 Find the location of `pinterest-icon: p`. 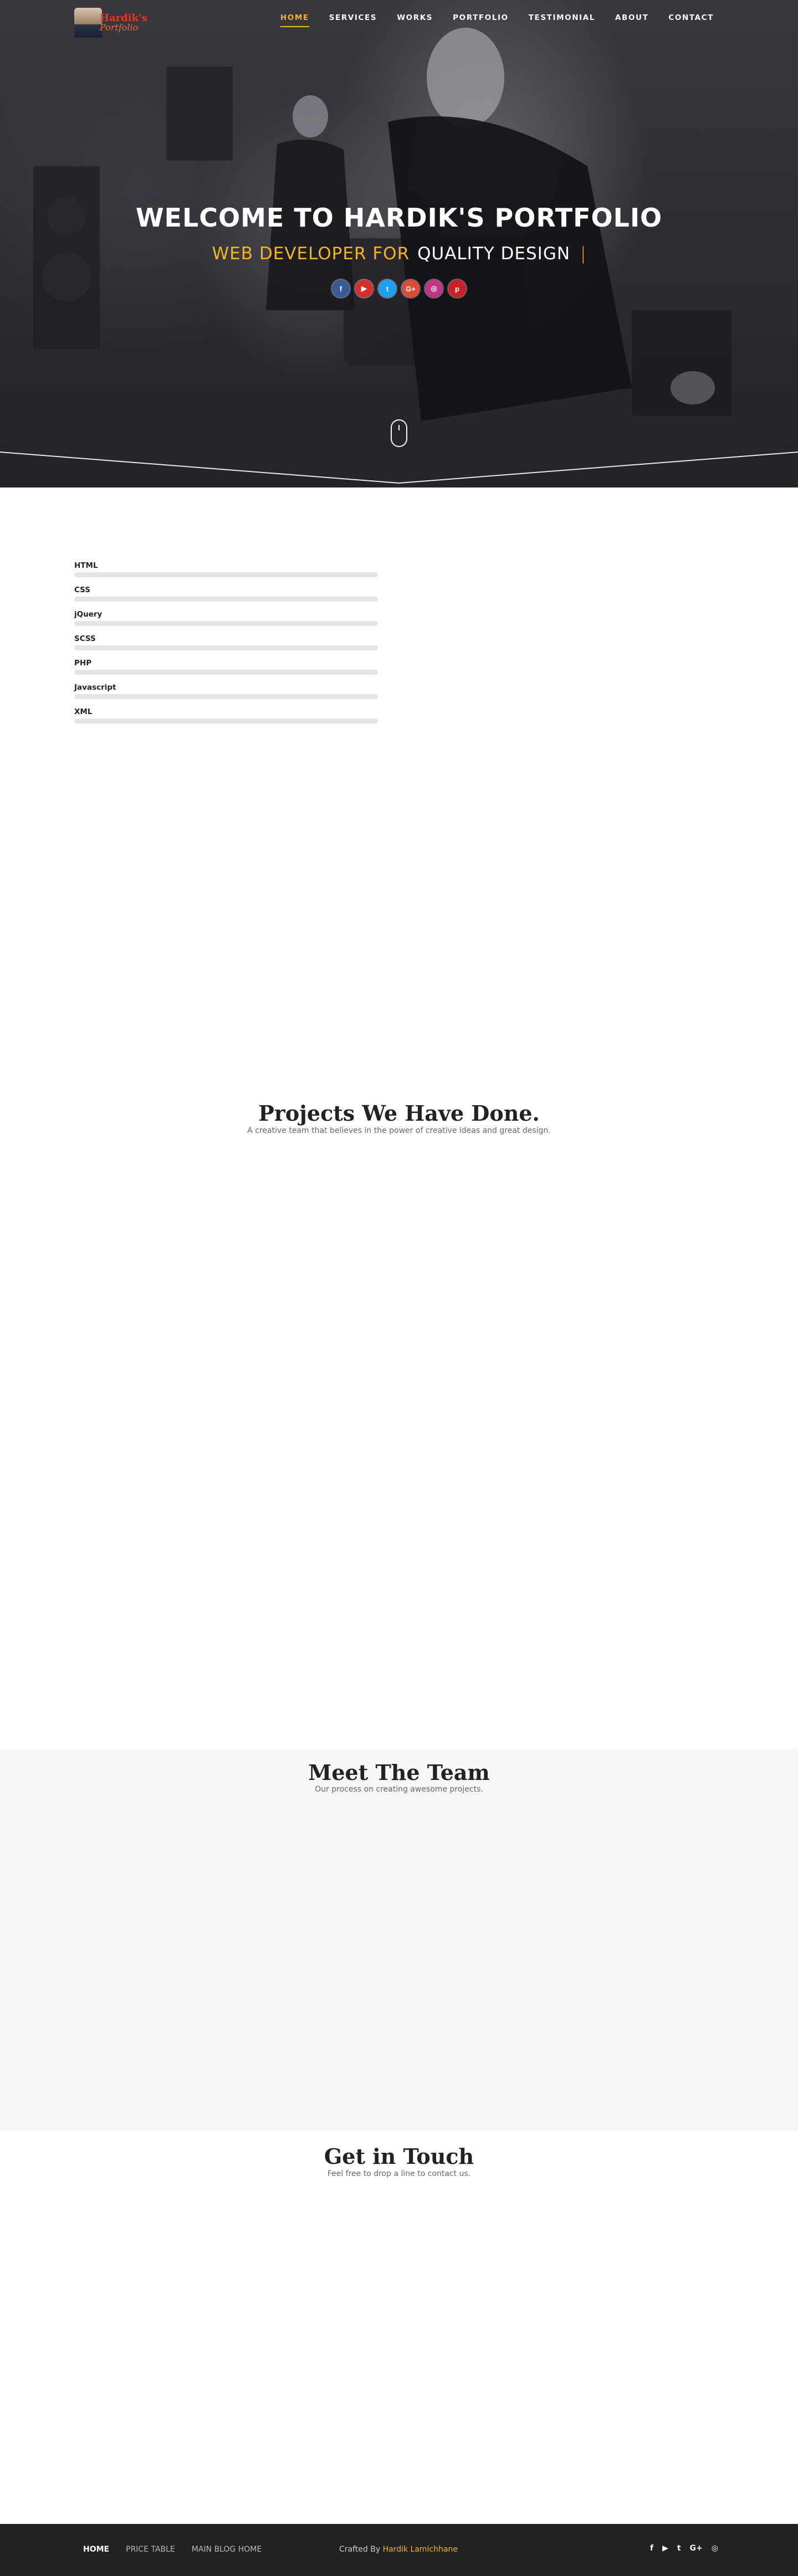

pinterest-icon: p is located at coordinates (457, 288).